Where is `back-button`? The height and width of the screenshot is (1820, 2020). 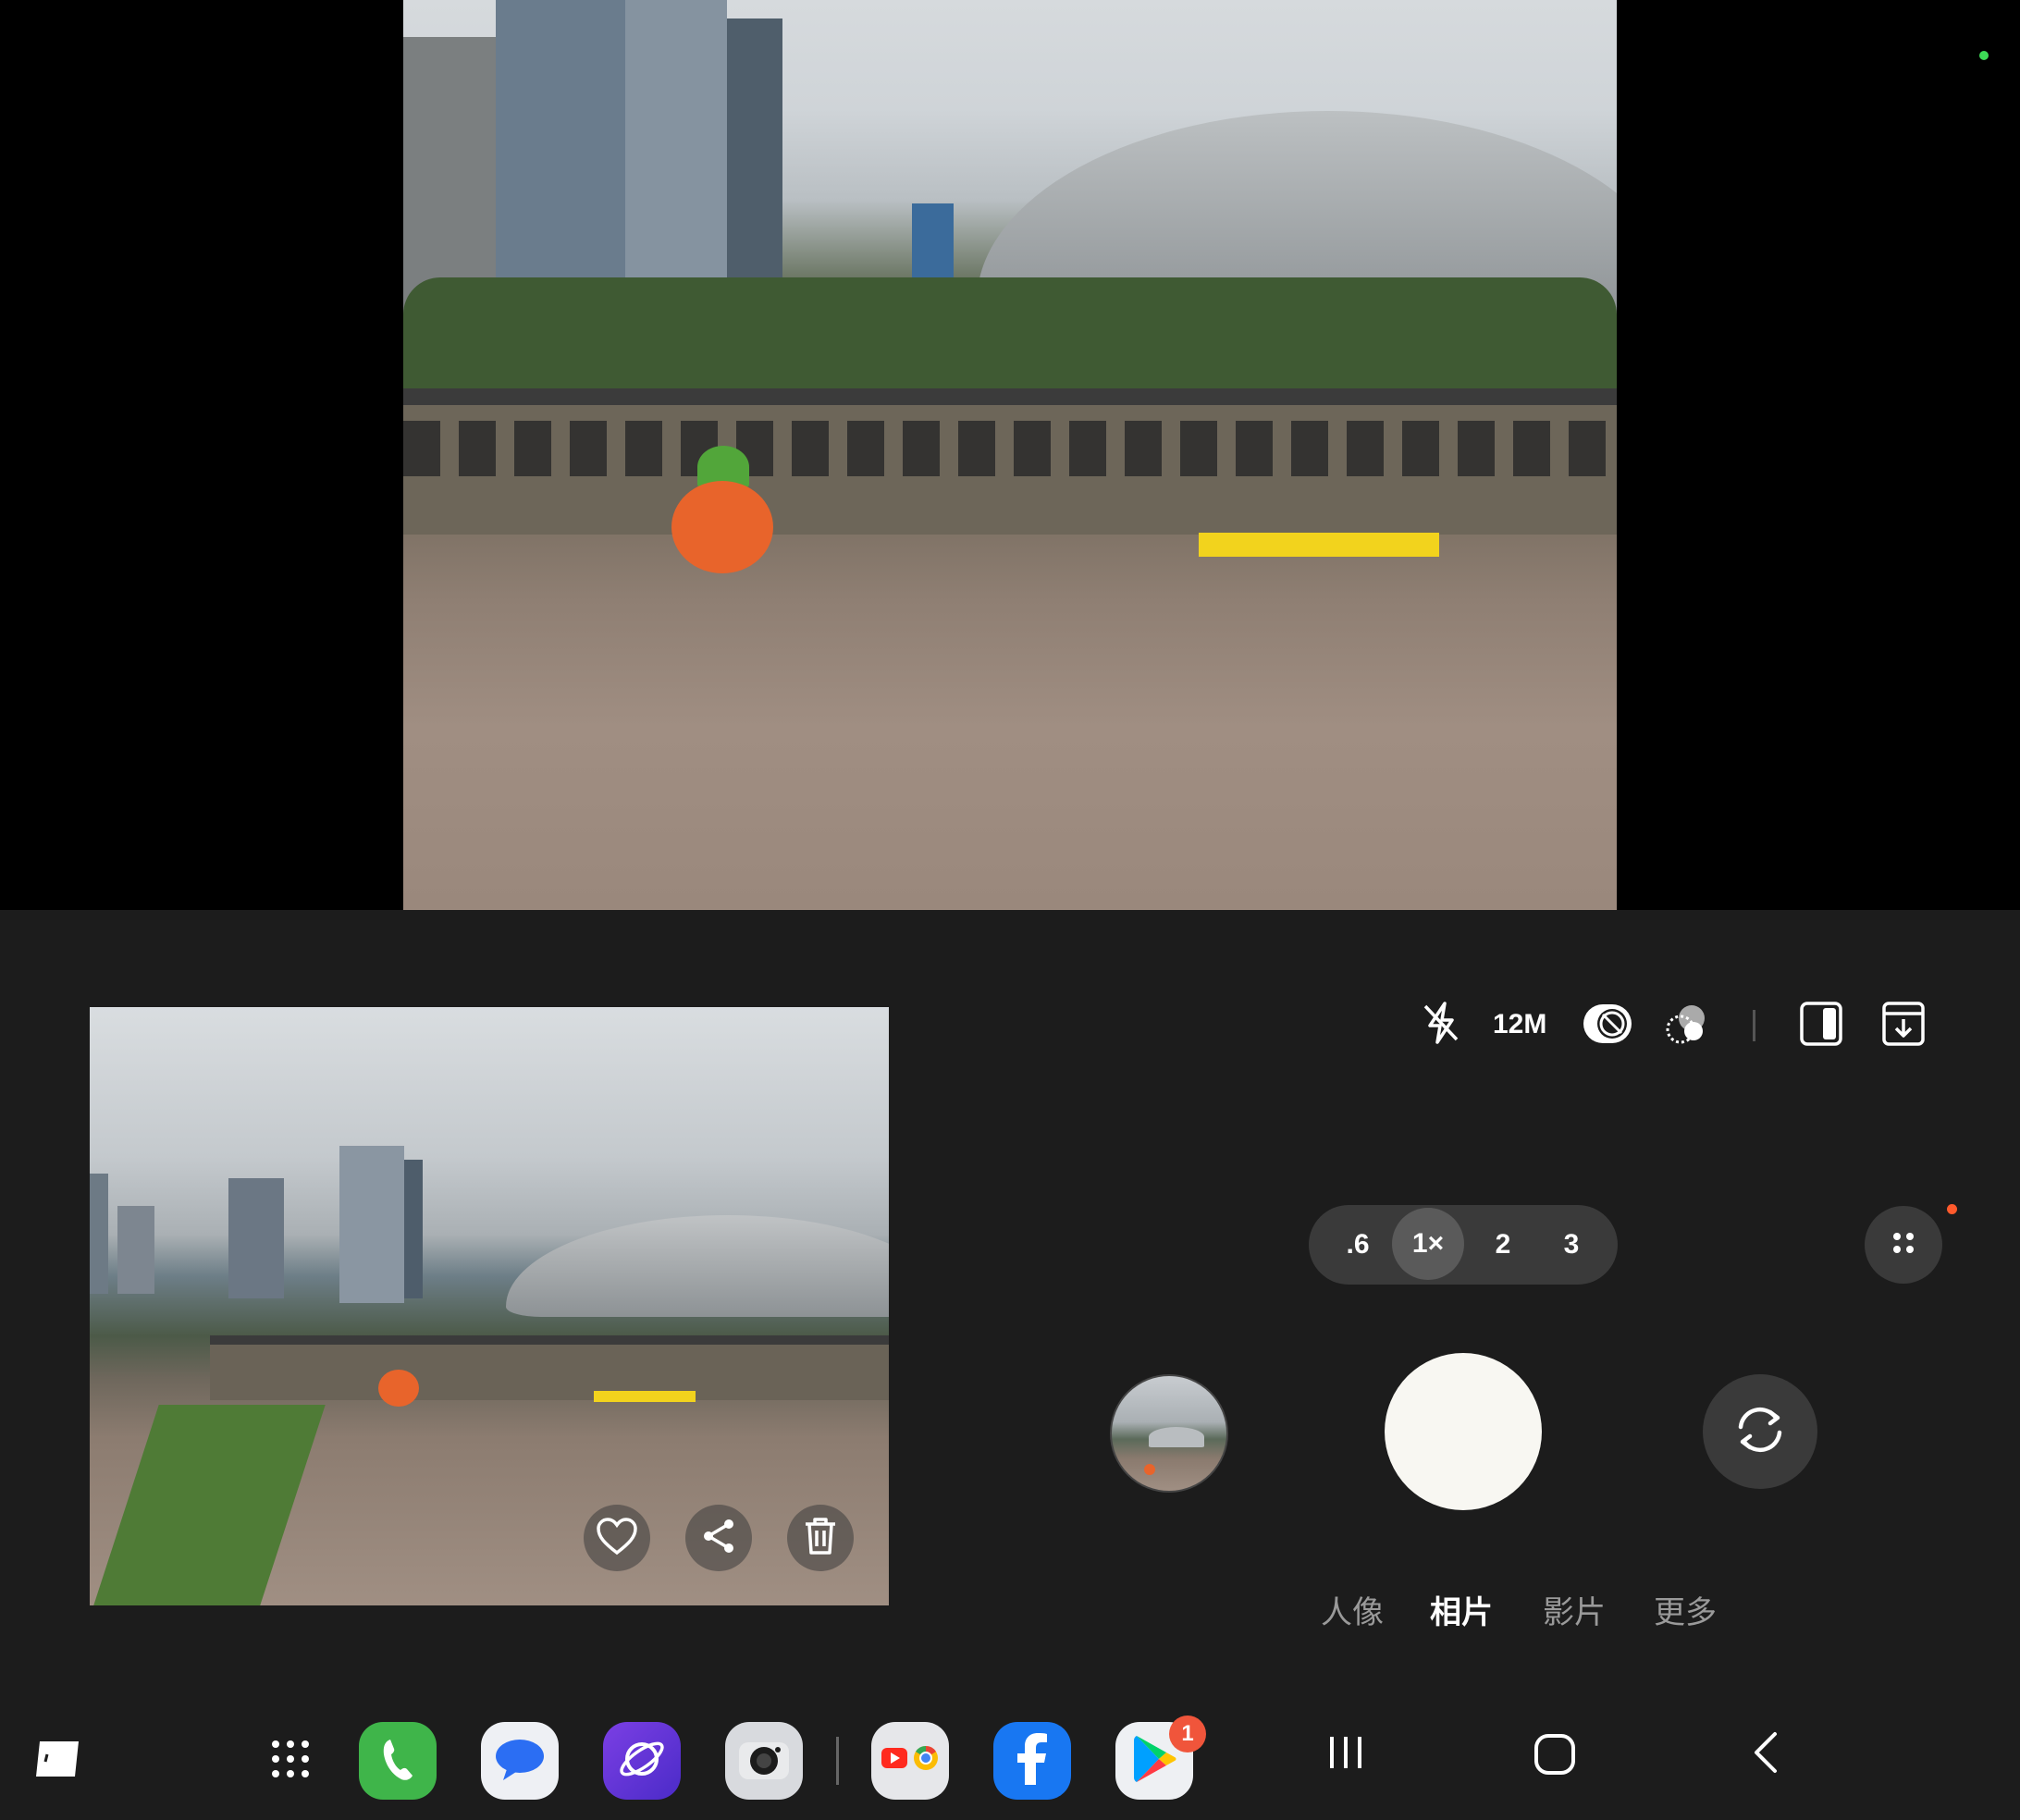
back-button is located at coordinates (1766, 1754).